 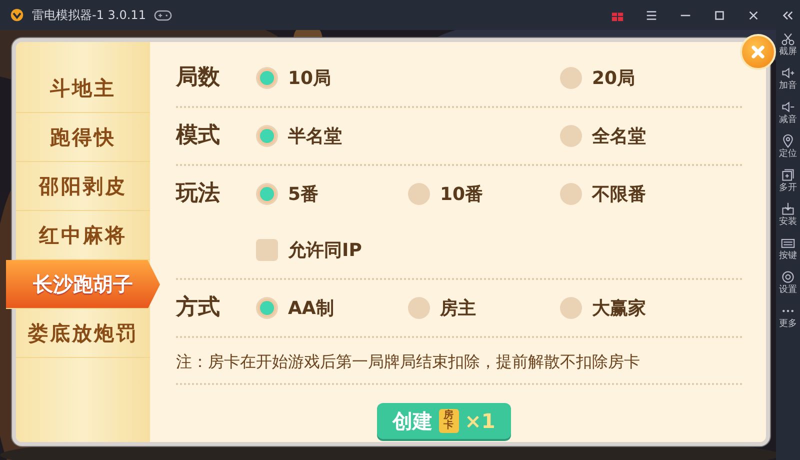 What do you see at coordinates (788, 324) in the screenshot?
I see `toolbar-label: 更多` at bounding box center [788, 324].